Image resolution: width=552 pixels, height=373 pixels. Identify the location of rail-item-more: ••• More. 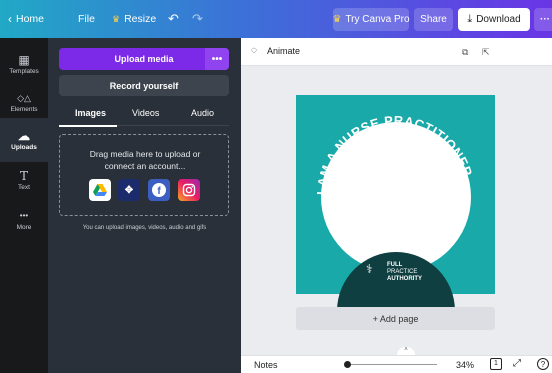
(24, 220).